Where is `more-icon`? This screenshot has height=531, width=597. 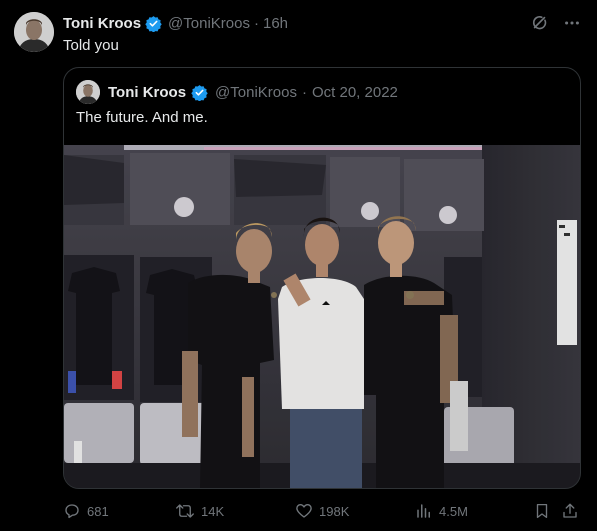 more-icon is located at coordinates (572, 23).